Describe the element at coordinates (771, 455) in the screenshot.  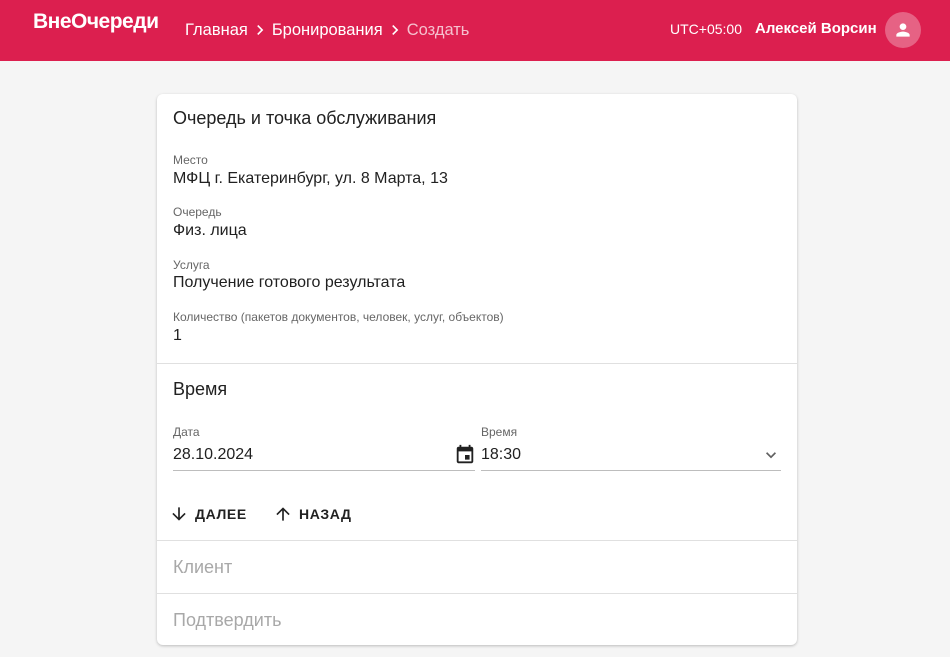
I see `chevron-down-icon` at that location.